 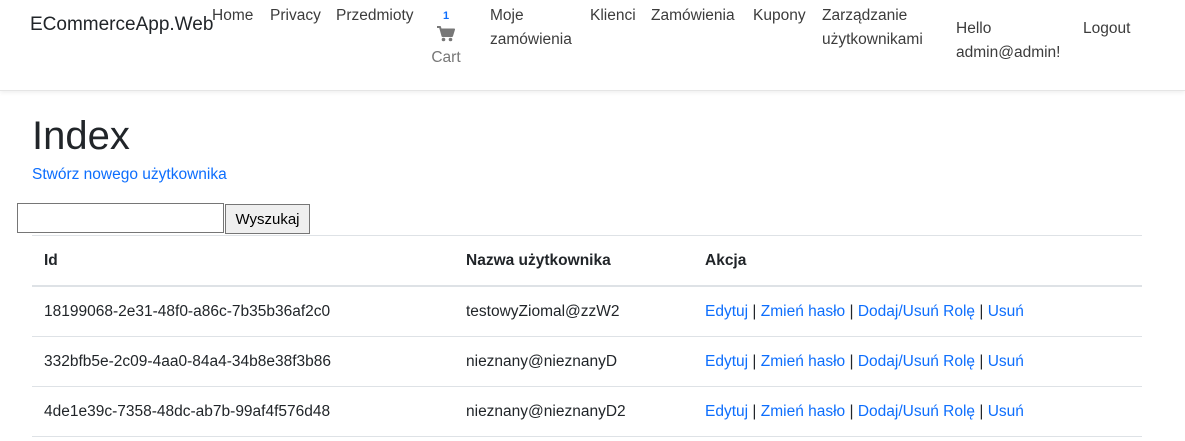 What do you see at coordinates (243, 411) in the screenshot?
I see `cell-id: 4de1e39c-7358-48dc-ab7b-99af4f576d48` at bounding box center [243, 411].